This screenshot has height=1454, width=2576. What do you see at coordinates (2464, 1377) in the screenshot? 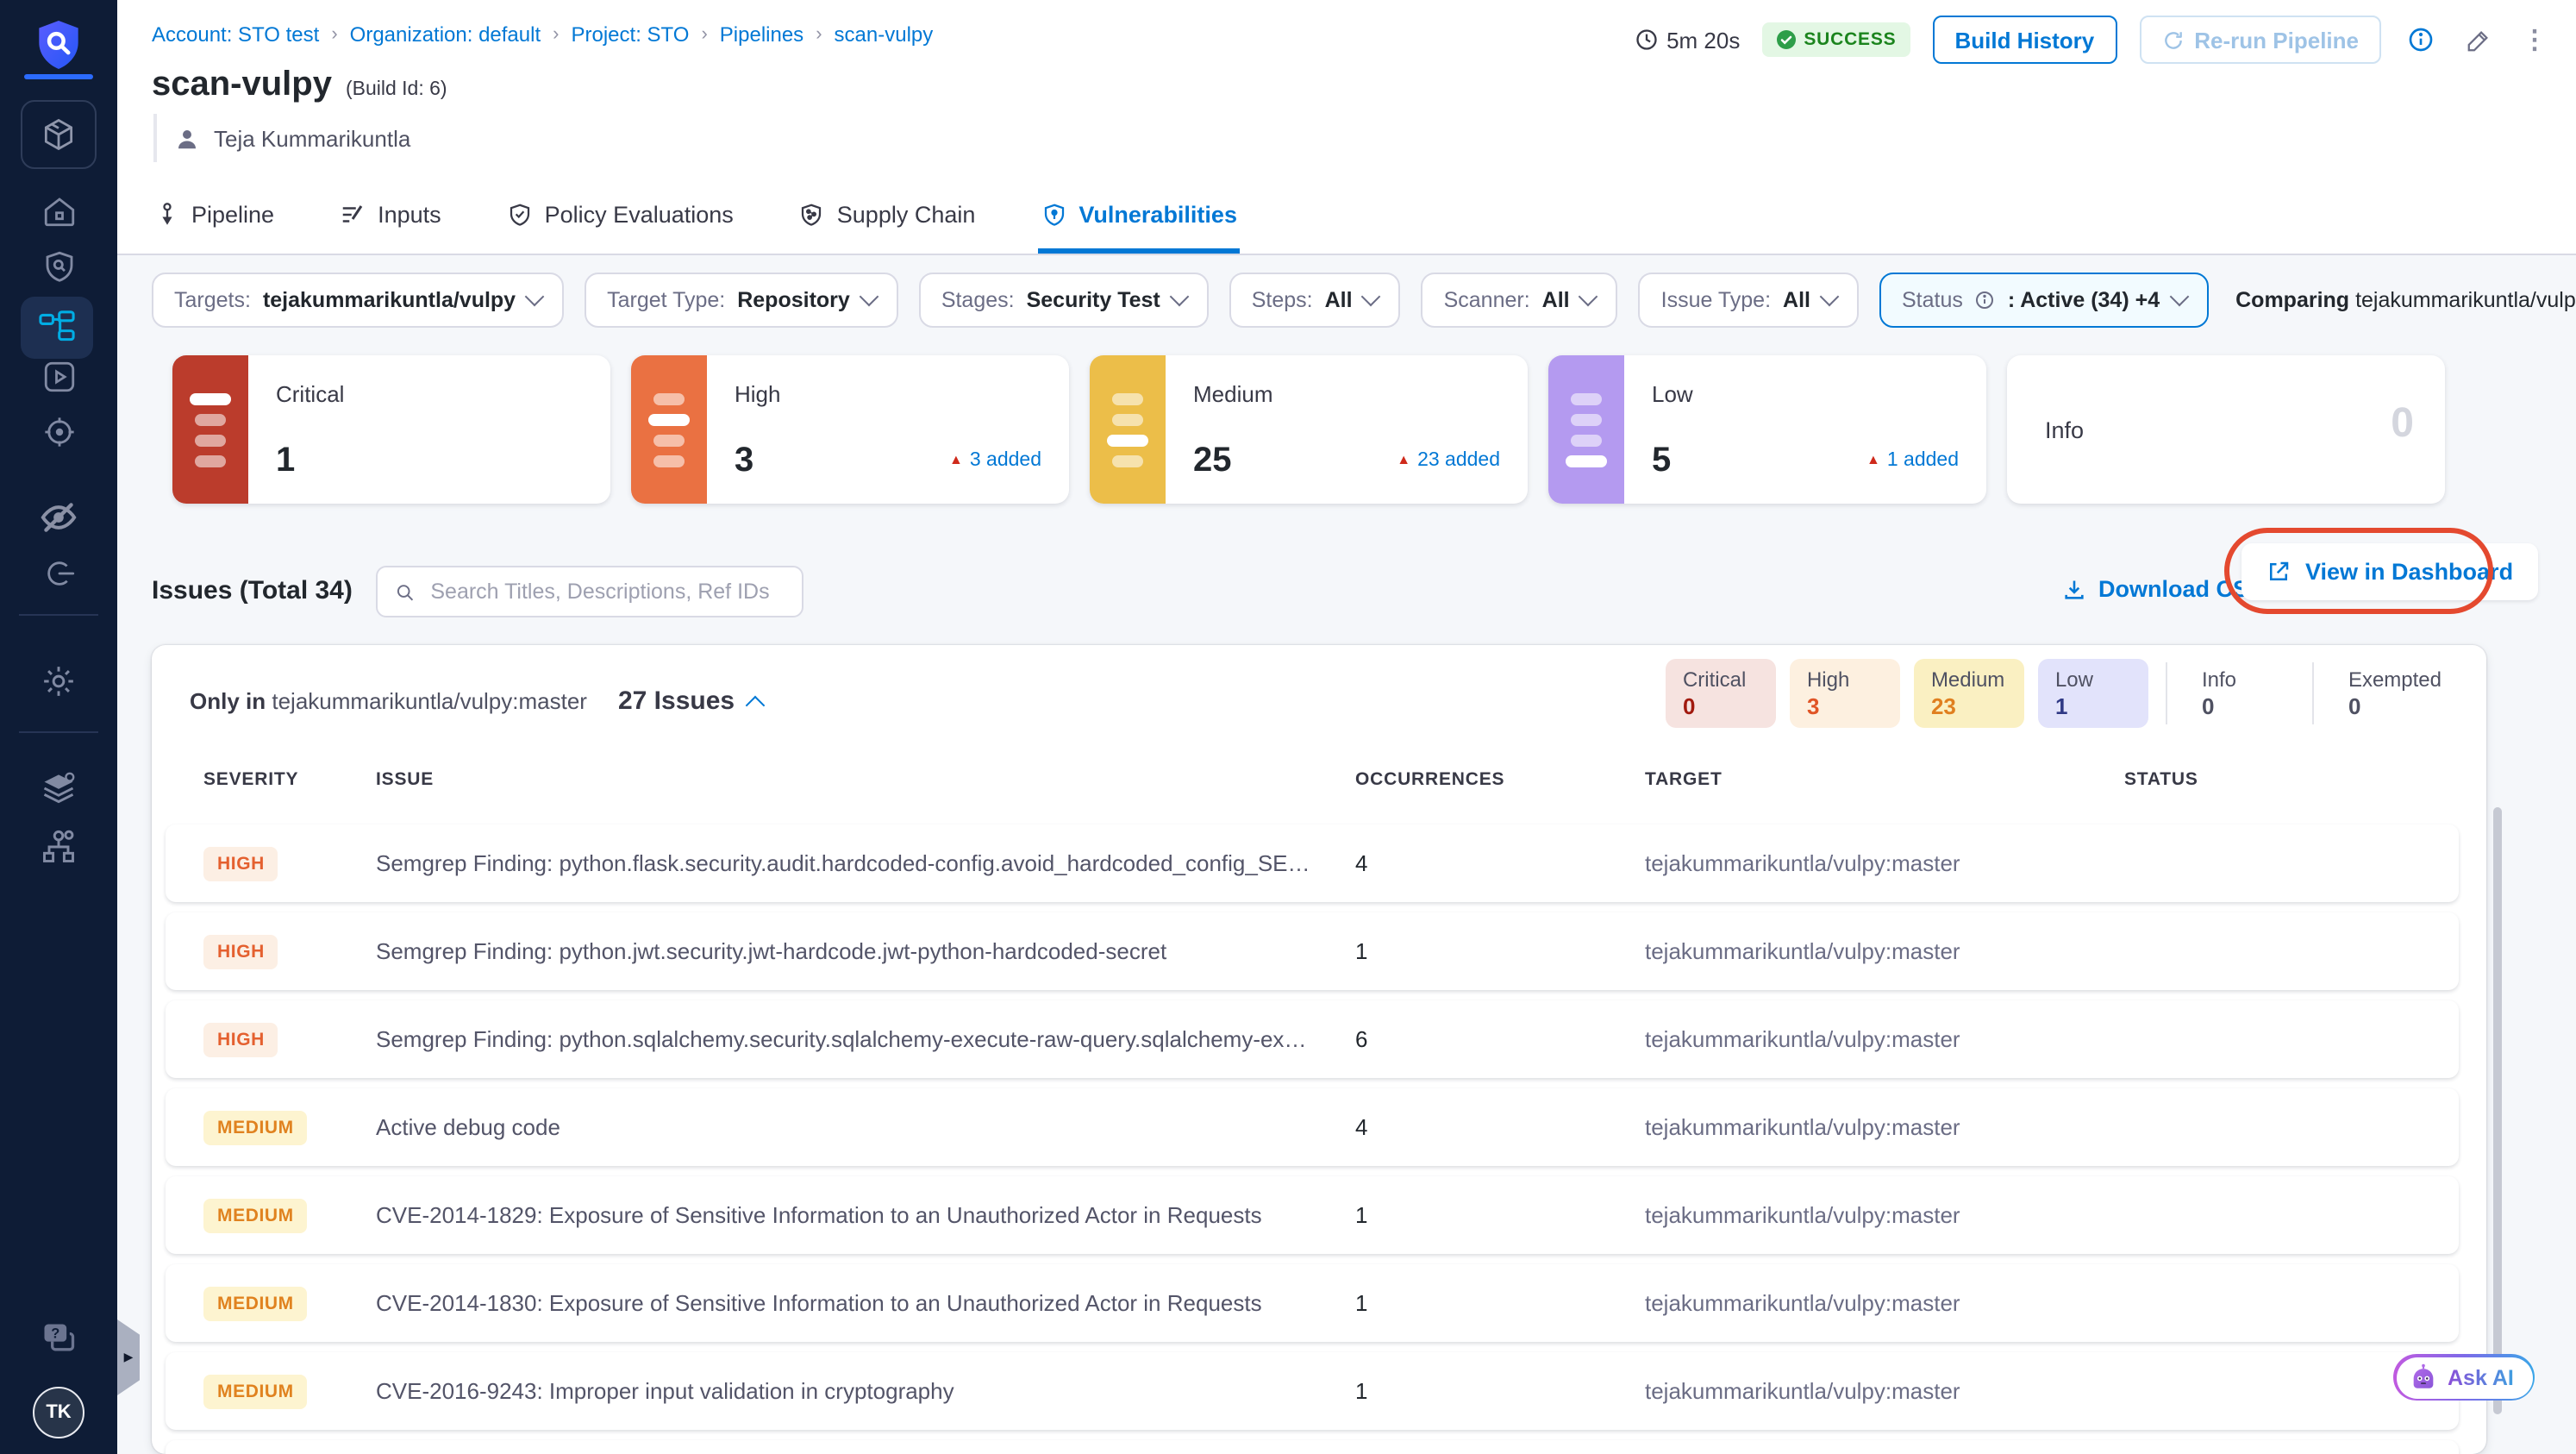
I see `ask-ai-button: Ask AI` at bounding box center [2464, 1377].